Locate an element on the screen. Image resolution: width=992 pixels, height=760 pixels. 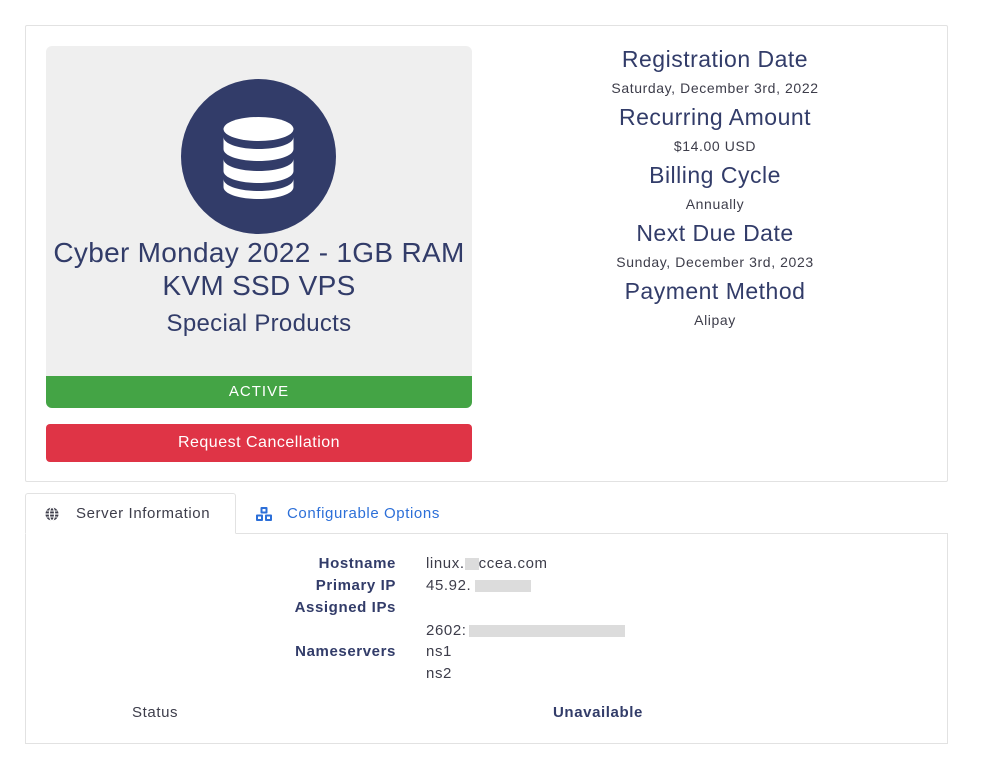
status-badge: ACTIVE is located at coordinates (259, 392).